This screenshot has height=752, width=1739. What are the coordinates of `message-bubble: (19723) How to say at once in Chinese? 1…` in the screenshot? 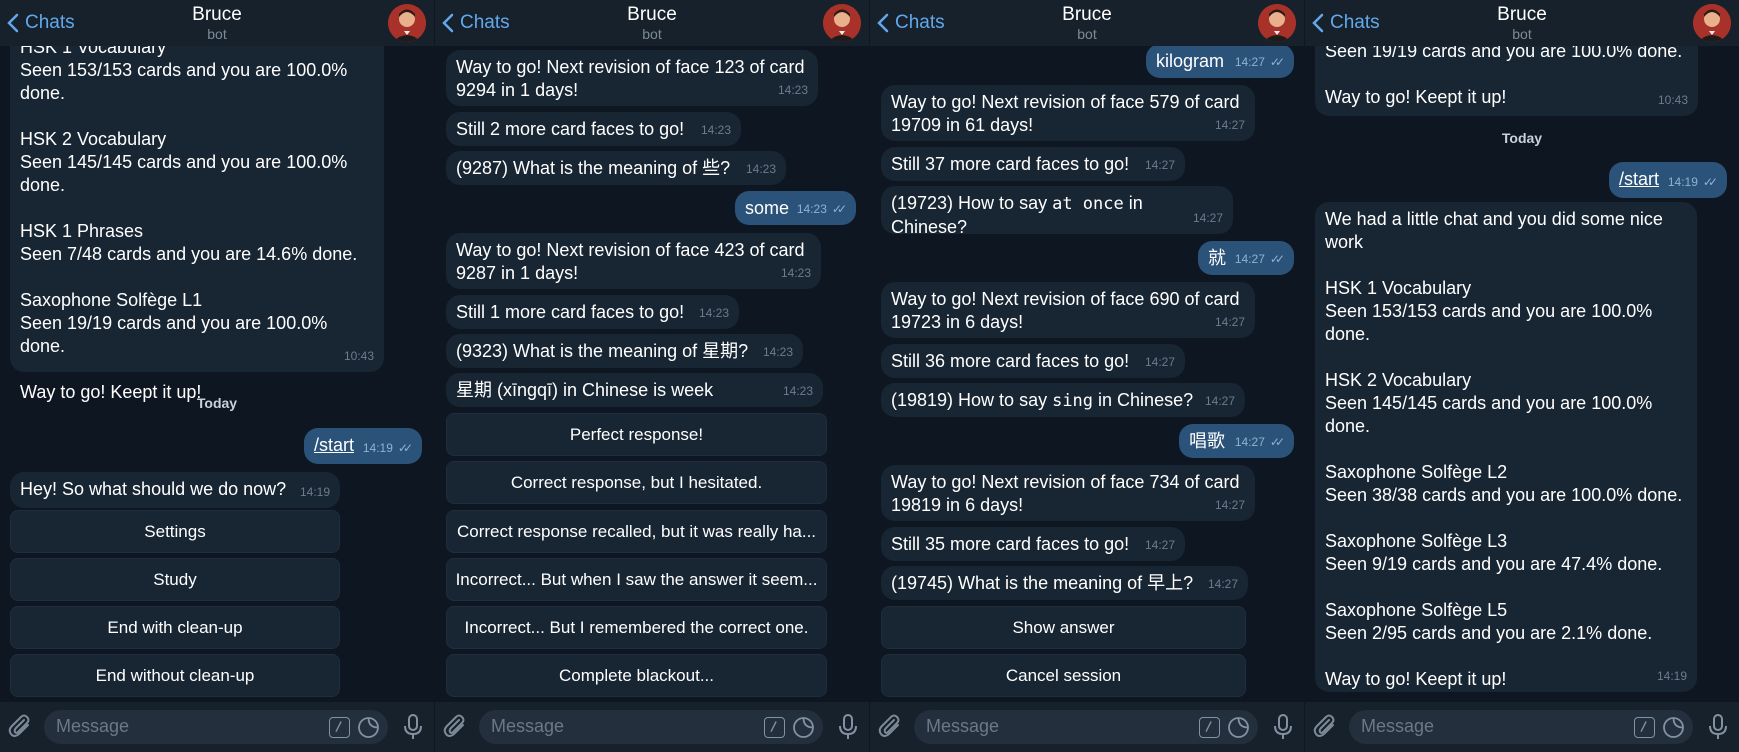 It's located at (1057, 211).